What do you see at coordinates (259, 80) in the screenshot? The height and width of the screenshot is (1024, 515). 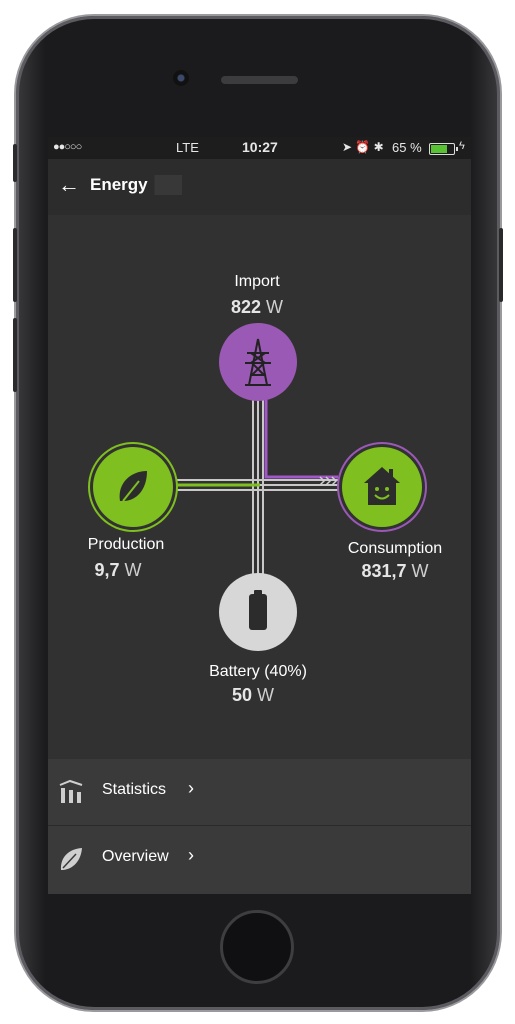 I see `earpiece-speaker` at bounding box center [259, 80].